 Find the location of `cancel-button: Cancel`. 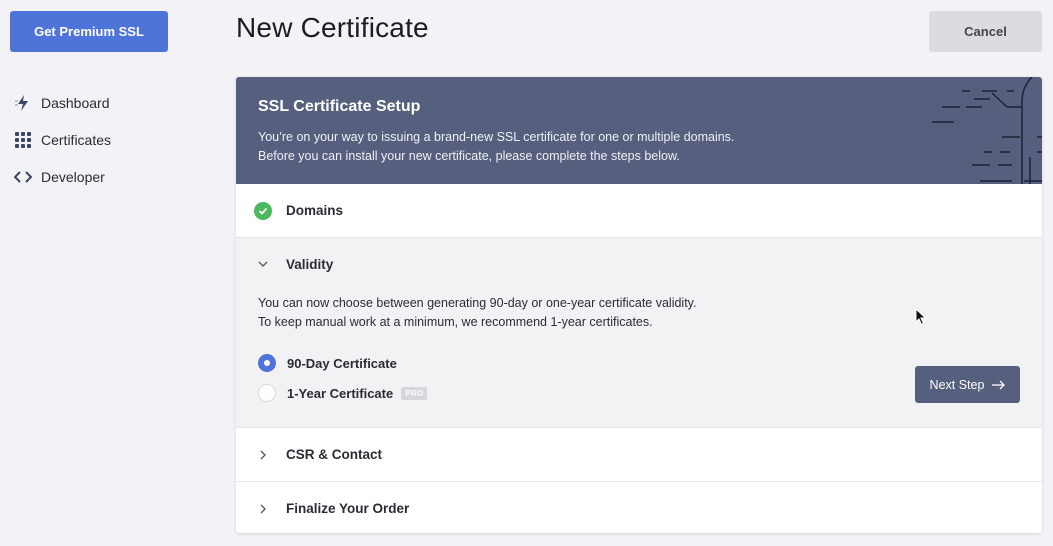

cancel-button: Cancel is located at coordinates (985, 31).